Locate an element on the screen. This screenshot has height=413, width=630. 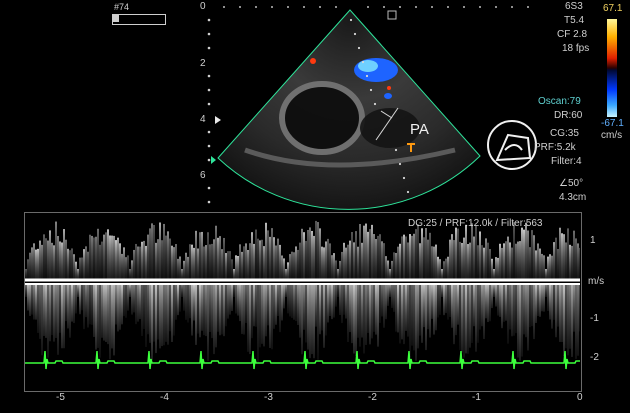
param-cg: CG:35 is located at coordinates (564, 133).